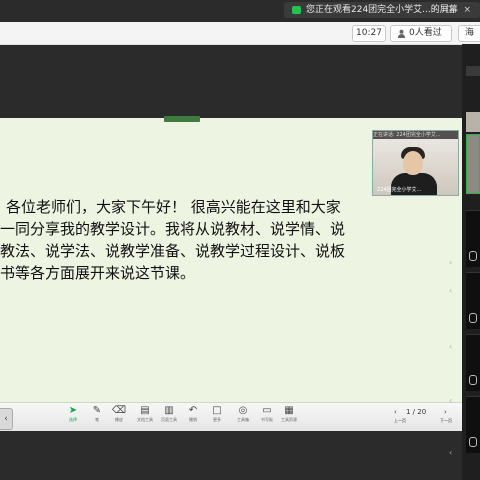 The width and height of the screenshot is (480, 480). Describe the element at coordinates (97, 410) in the screenshot. I see `pen-icon: ✎` at that location.